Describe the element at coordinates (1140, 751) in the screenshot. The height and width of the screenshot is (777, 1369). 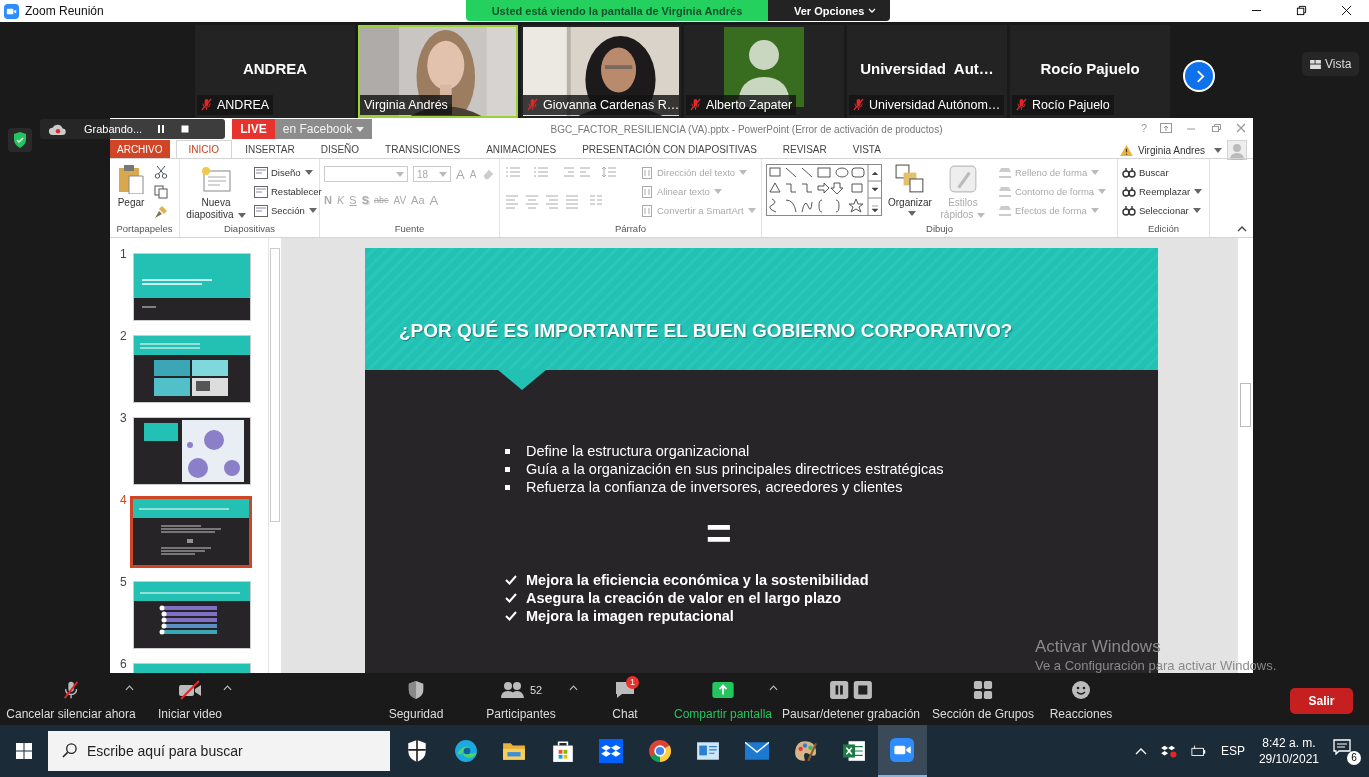
I see `chevron-up-icon` at that location.